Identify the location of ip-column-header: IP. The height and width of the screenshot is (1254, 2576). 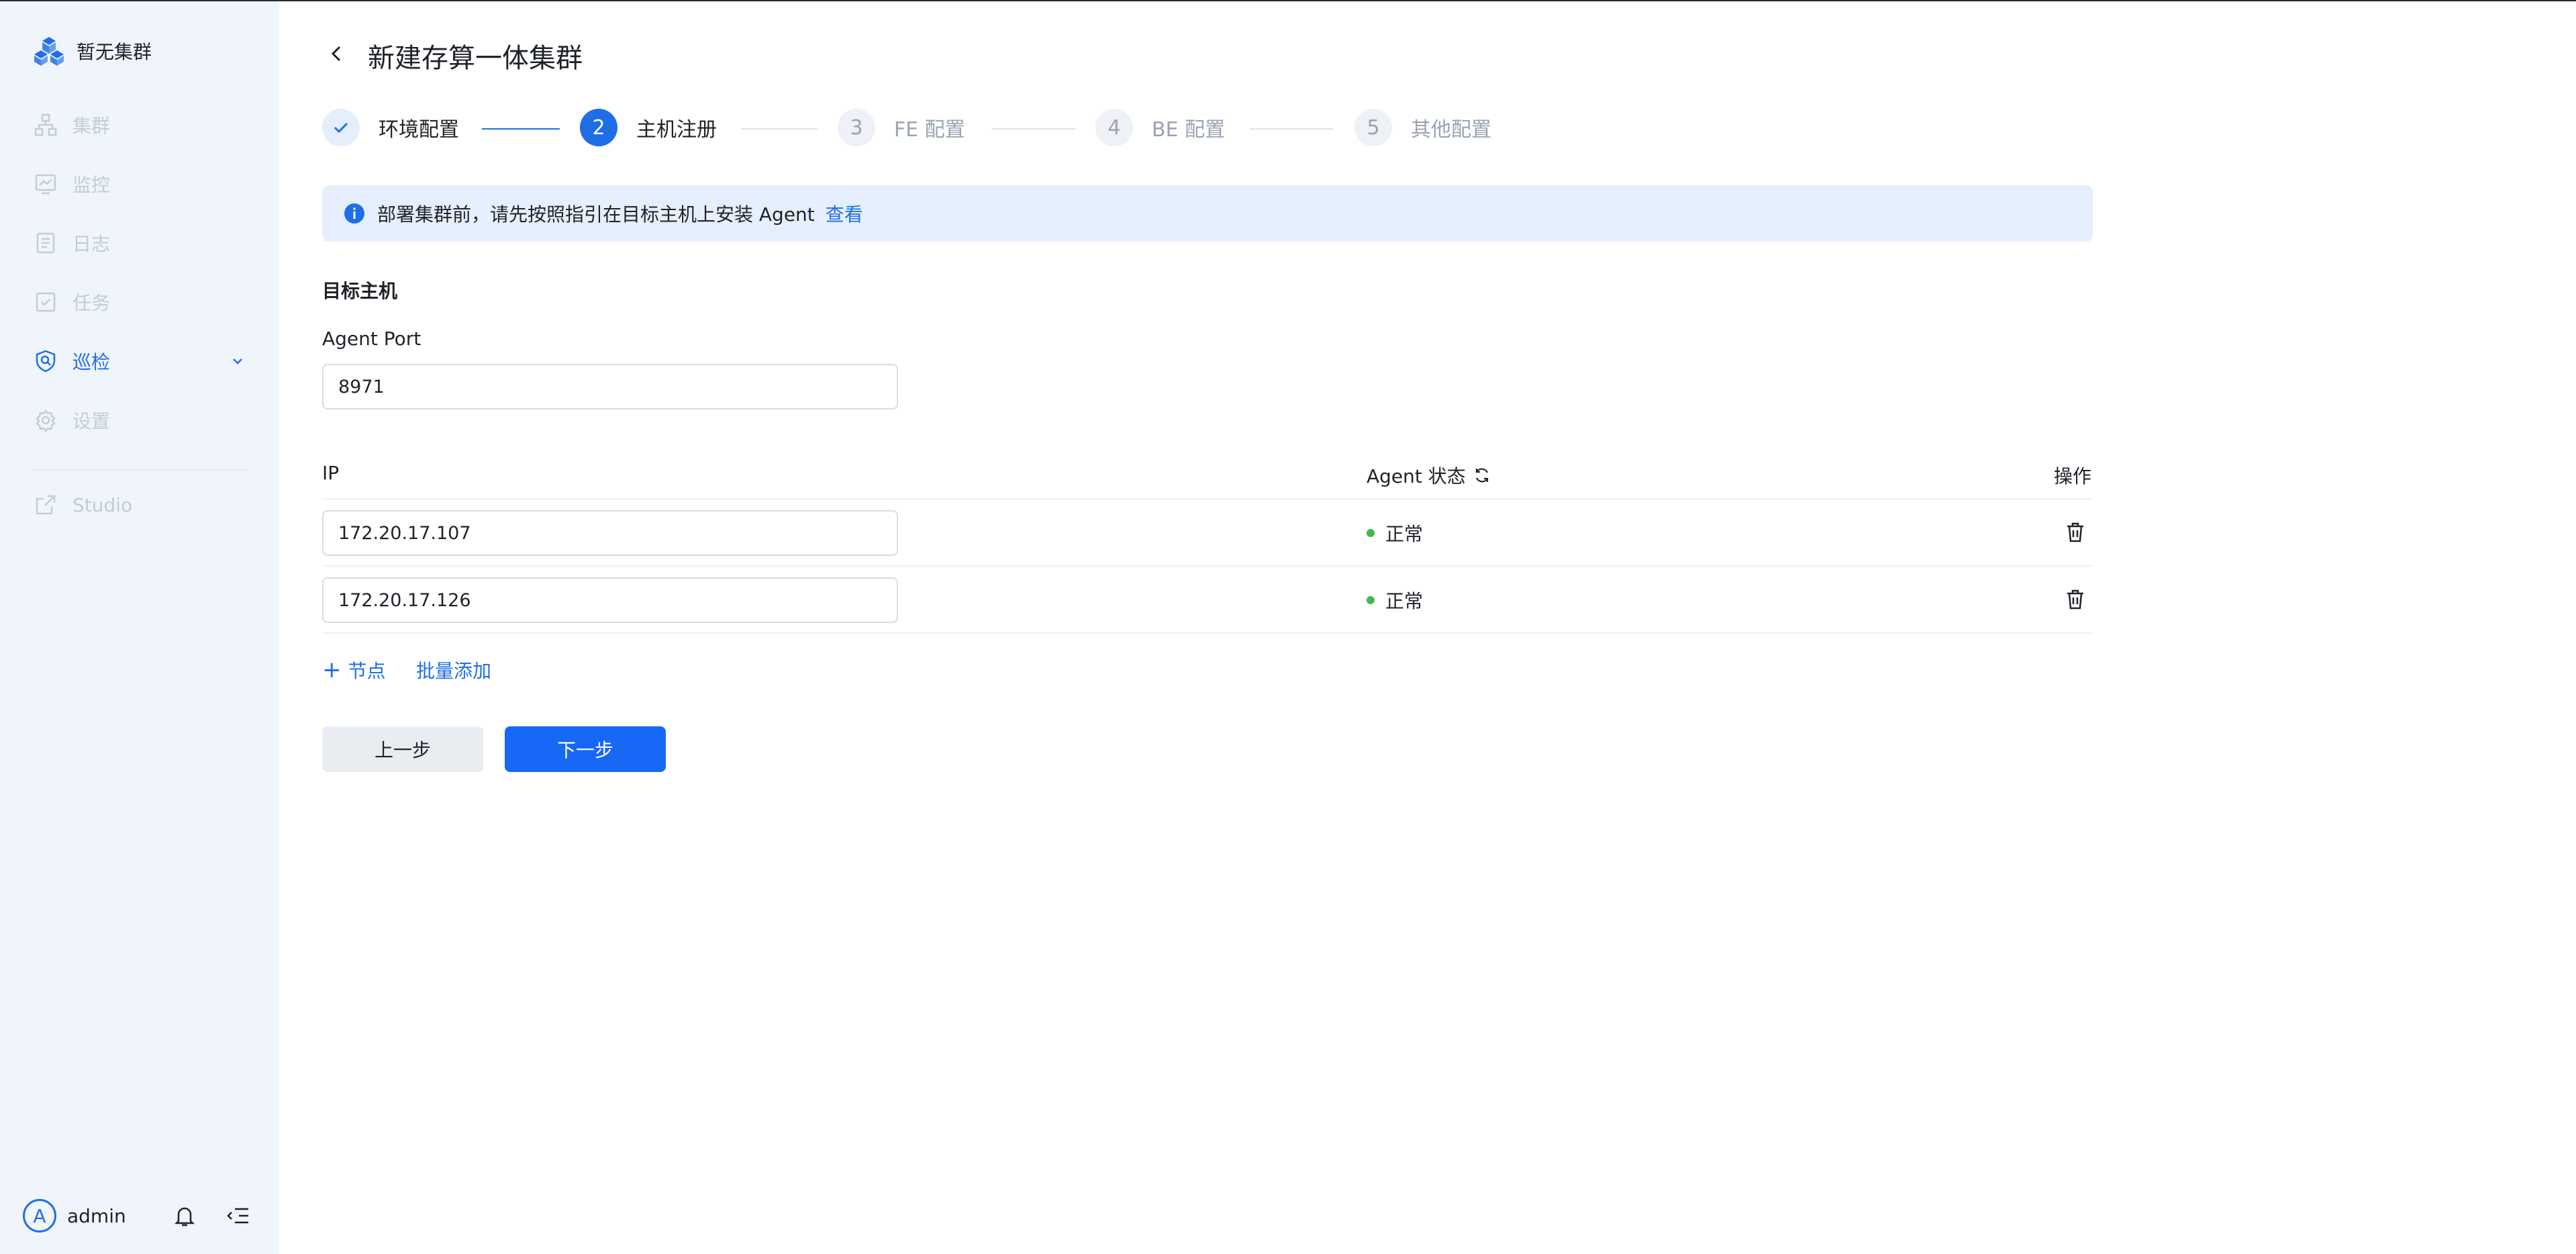
(330, 473).